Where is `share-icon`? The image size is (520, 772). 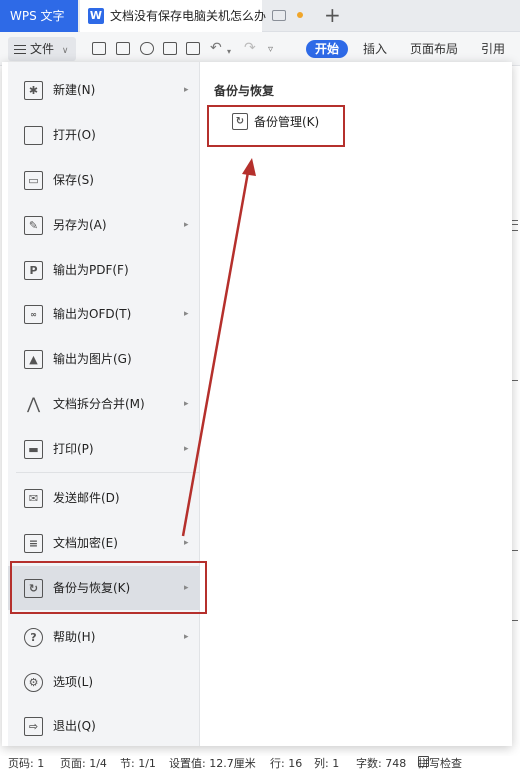 share-icon is located at coordinates (147, 48).